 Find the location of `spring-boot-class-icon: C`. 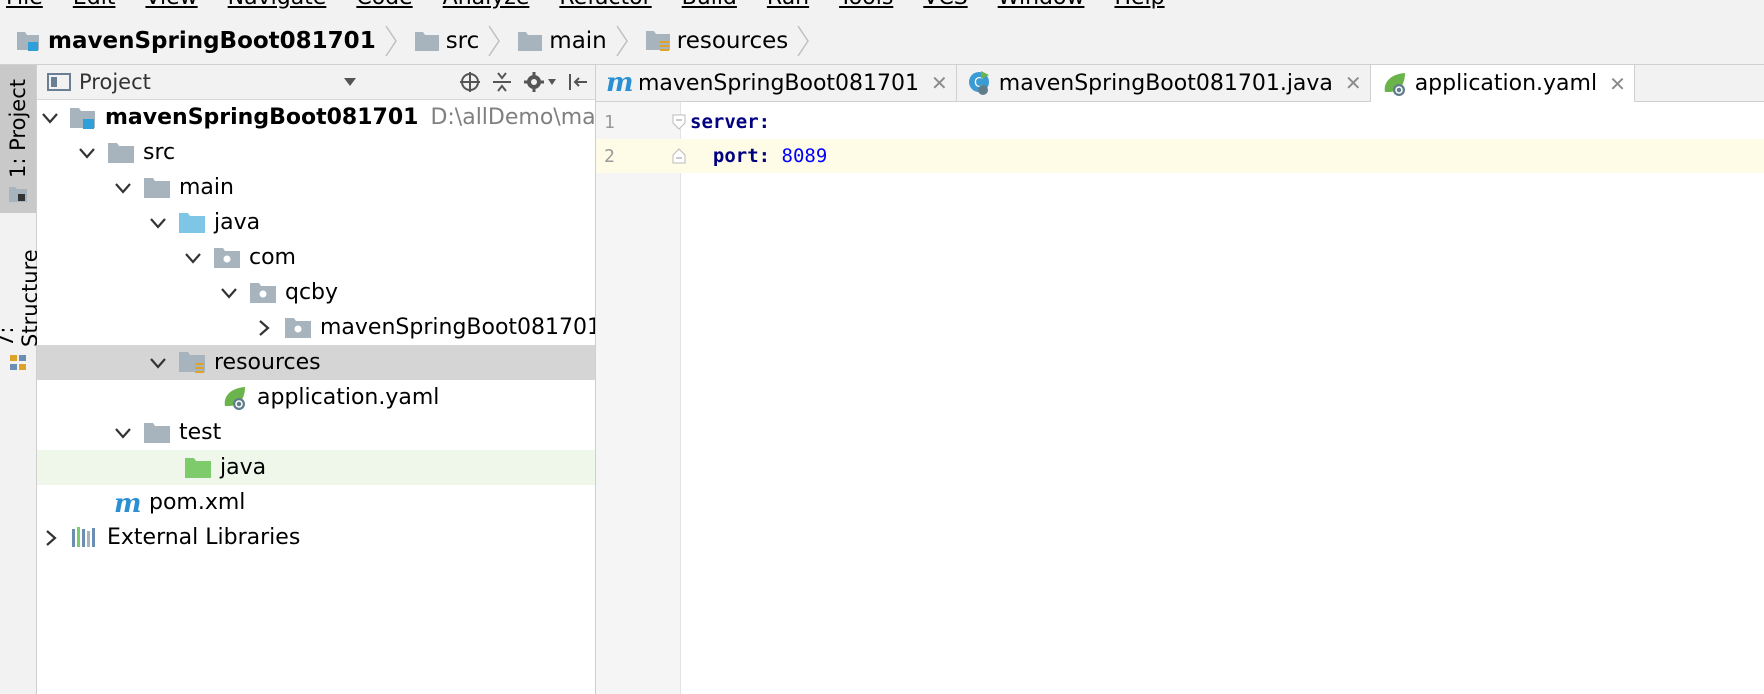

spring-boot-class-icon: C is located at coordinates (980, 83).